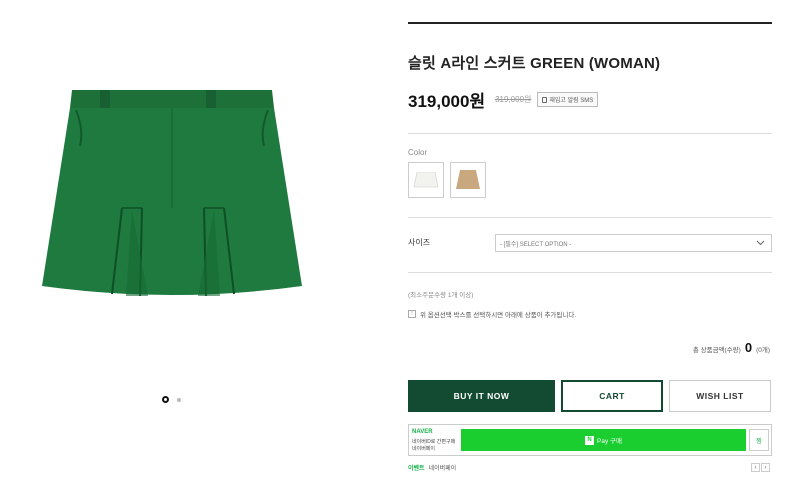 The height and width of the screenshot is (499, 800). I want to click on info-icon: !, so click(412, 314).